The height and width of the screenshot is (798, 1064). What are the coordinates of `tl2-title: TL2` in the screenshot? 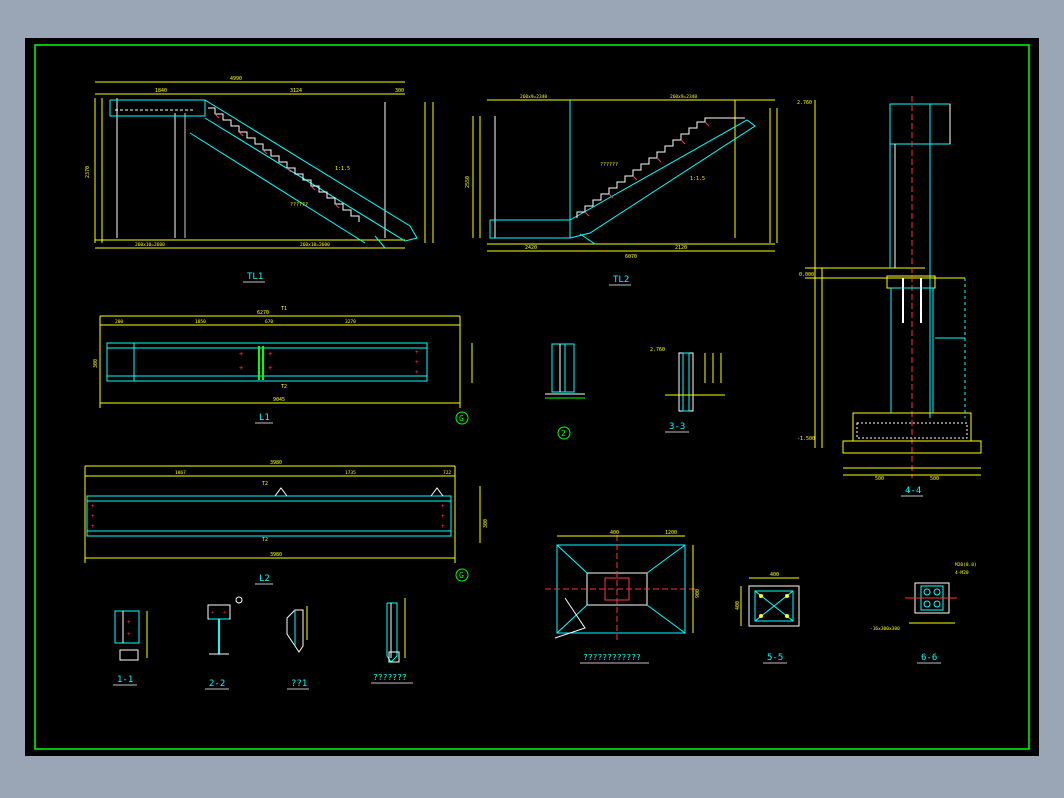 It's located at (621, 280).